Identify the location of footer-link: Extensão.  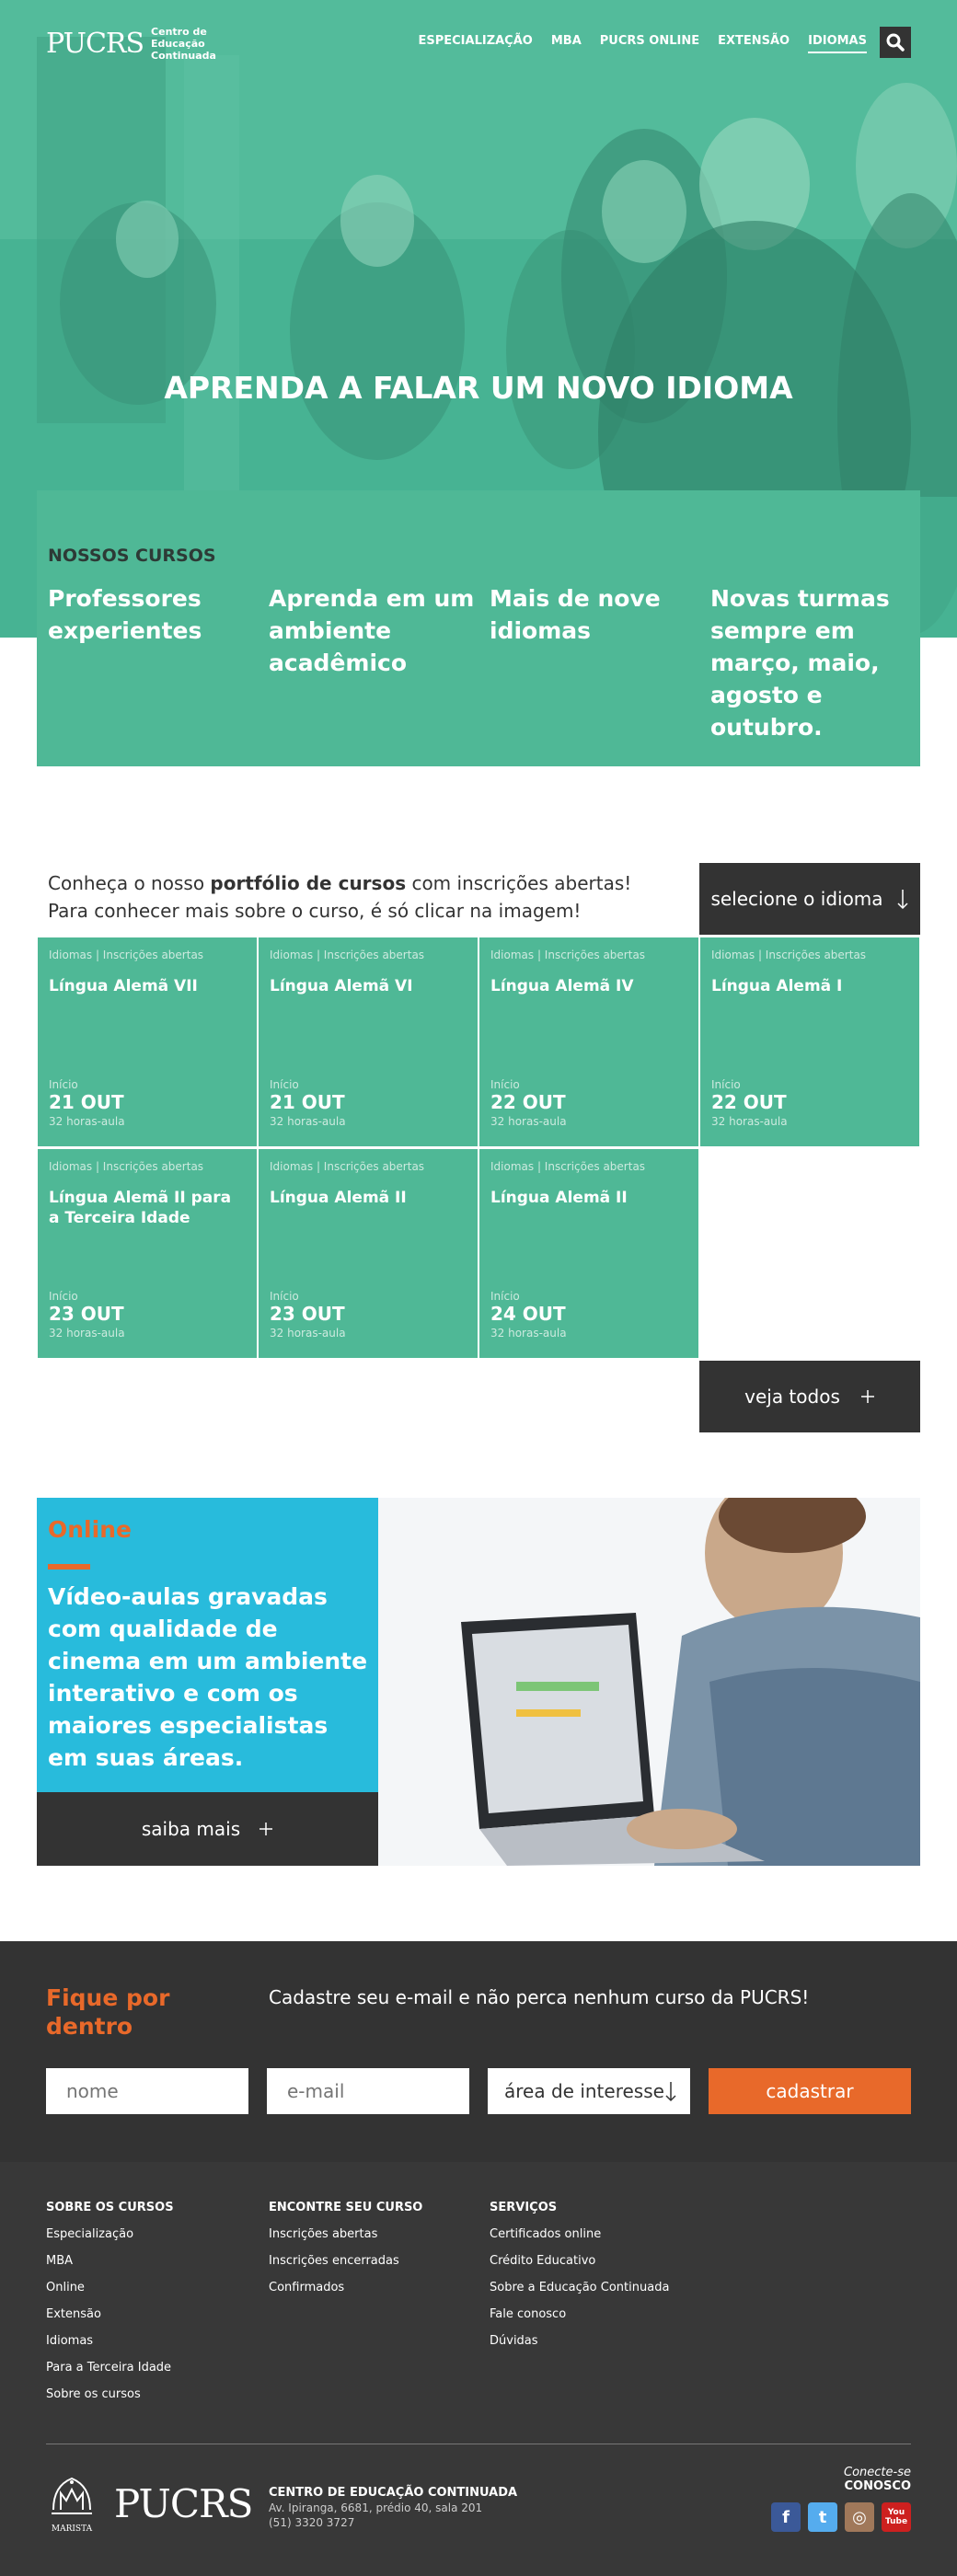
(110, 2314).